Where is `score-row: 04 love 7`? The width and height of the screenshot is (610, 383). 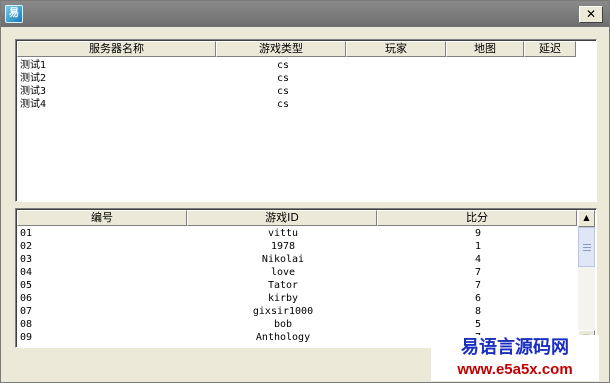
score-row: 04 love 7 is located at coordinates (298, 272).